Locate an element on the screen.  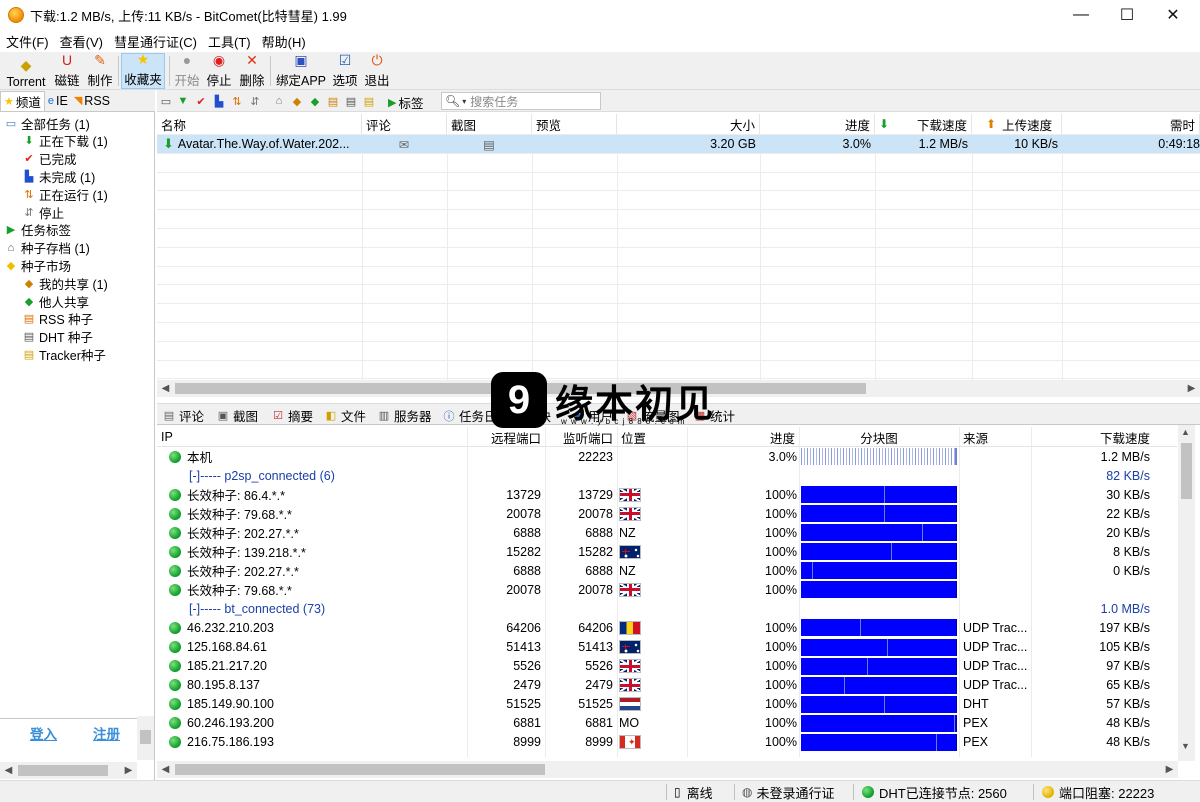
tree-item: ▭ 全部任务 (1) is located at coordinates (47, 123).